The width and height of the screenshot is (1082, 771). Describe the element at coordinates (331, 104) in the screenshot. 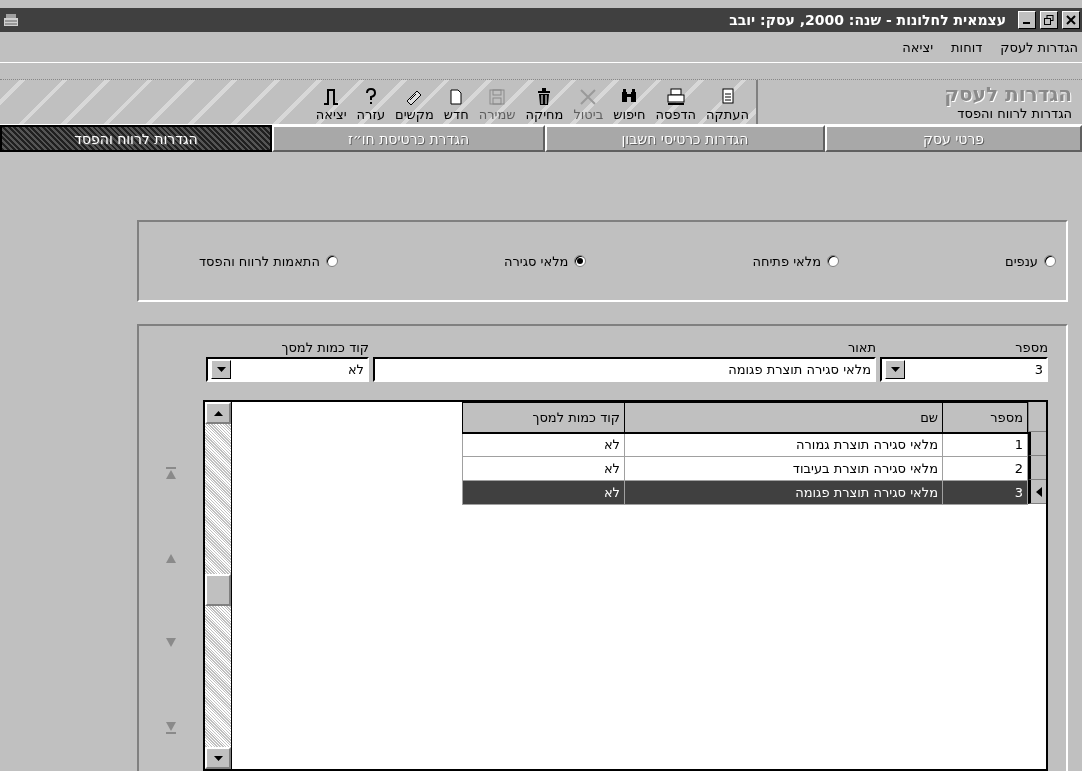

I see `toolbar-button: יציאה` at that location.